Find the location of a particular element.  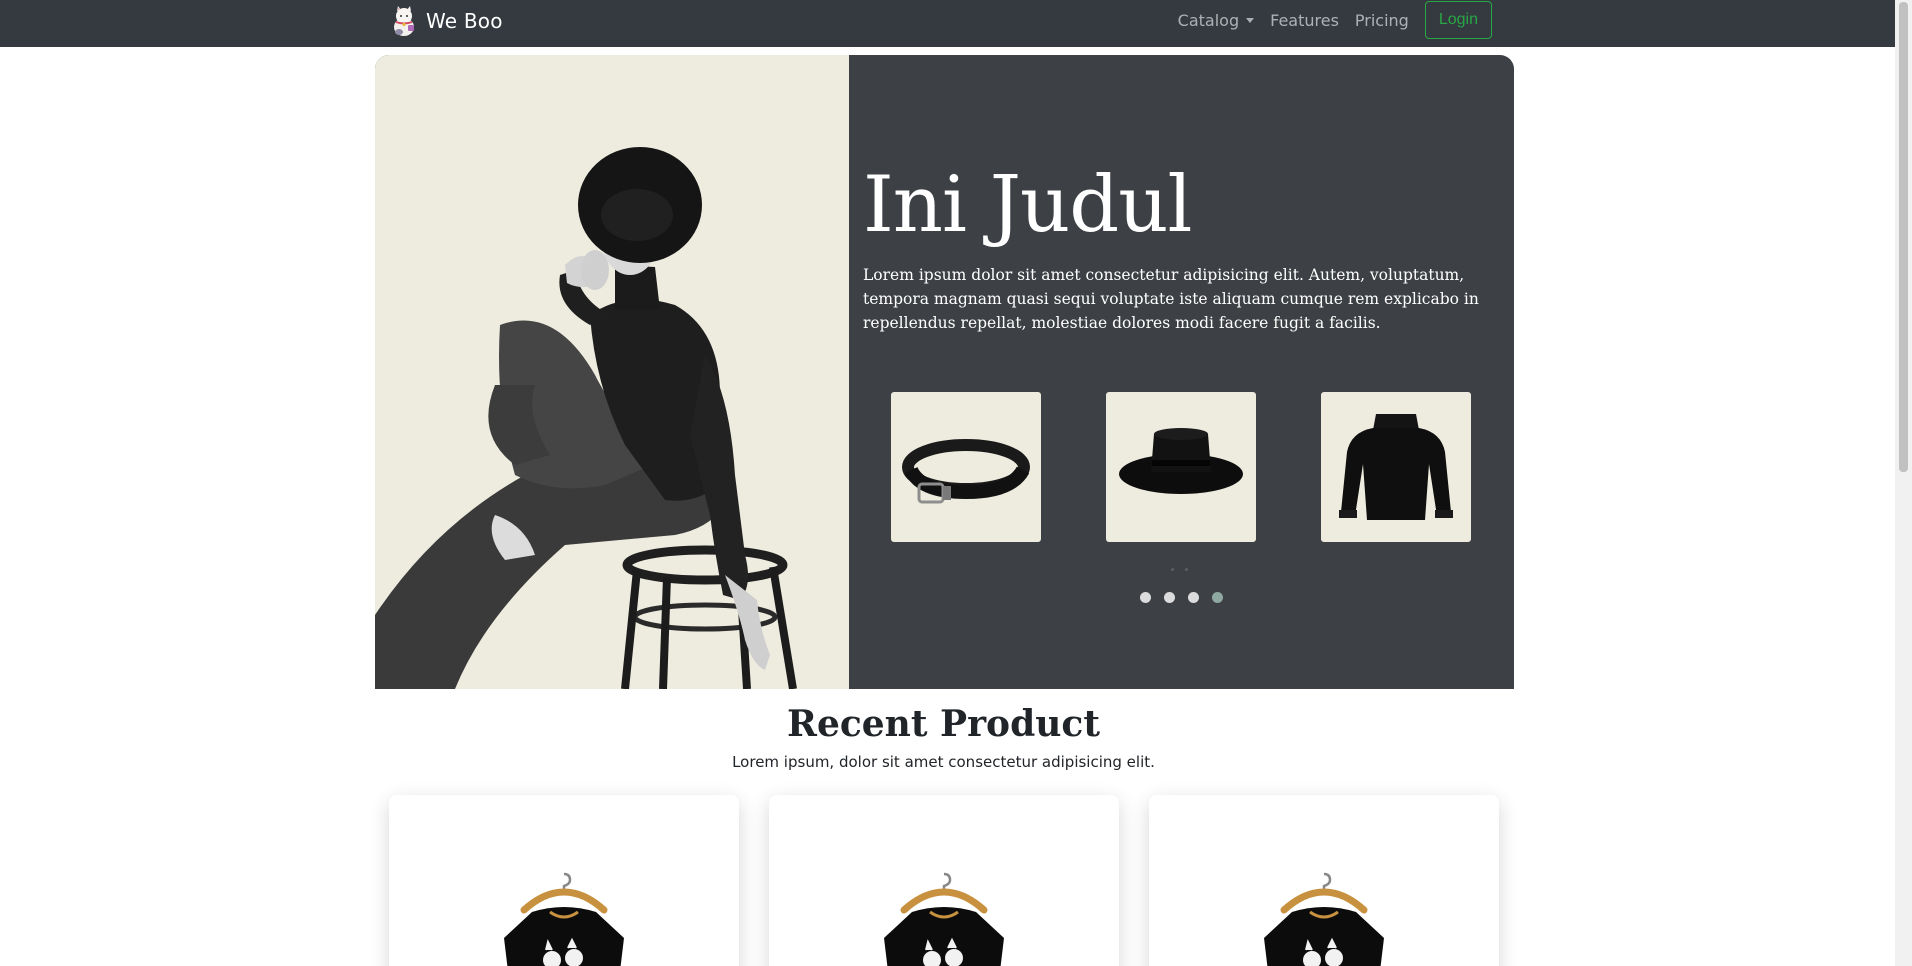

carousel-indicators is located at coordinates (1188, 597).